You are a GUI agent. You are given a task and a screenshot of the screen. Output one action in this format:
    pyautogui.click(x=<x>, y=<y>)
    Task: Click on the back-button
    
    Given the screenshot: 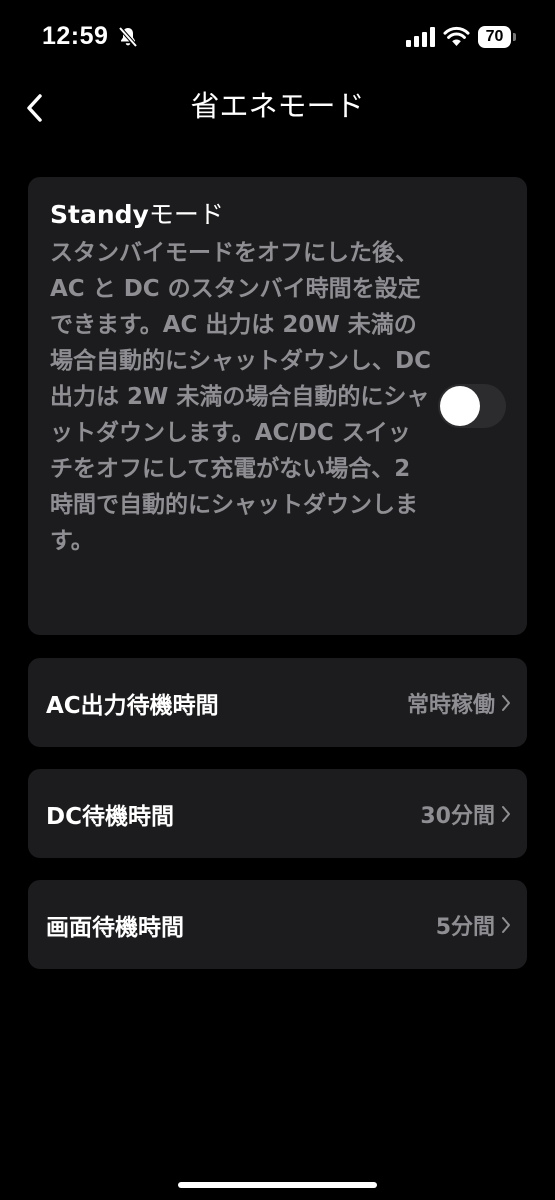 What is the action you would take?
    pyautogui.click(x=34, y=108)
    